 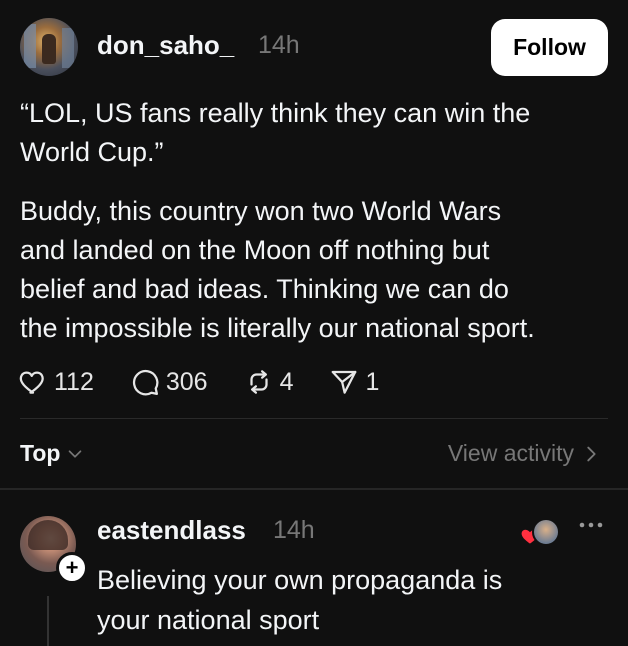 I want to click on like-button: 112, so click(x=56, y=382).